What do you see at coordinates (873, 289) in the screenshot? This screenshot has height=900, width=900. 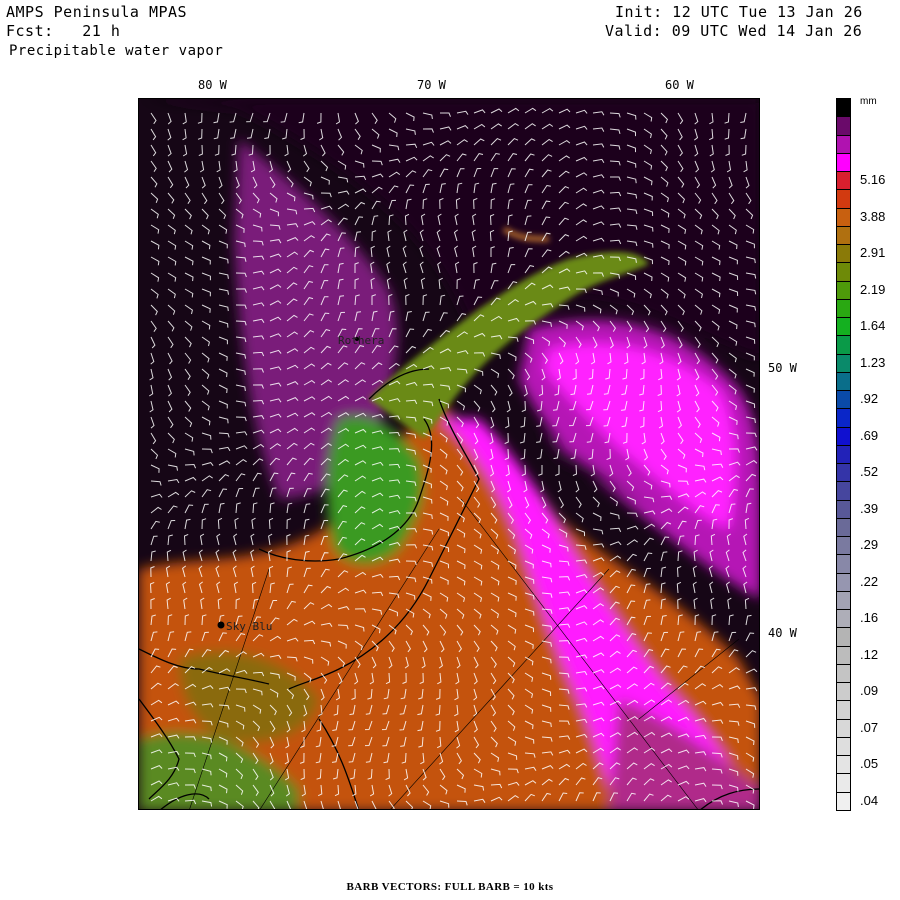 I see `colorbar-label: 2.19` at bounding box center [873, 289].